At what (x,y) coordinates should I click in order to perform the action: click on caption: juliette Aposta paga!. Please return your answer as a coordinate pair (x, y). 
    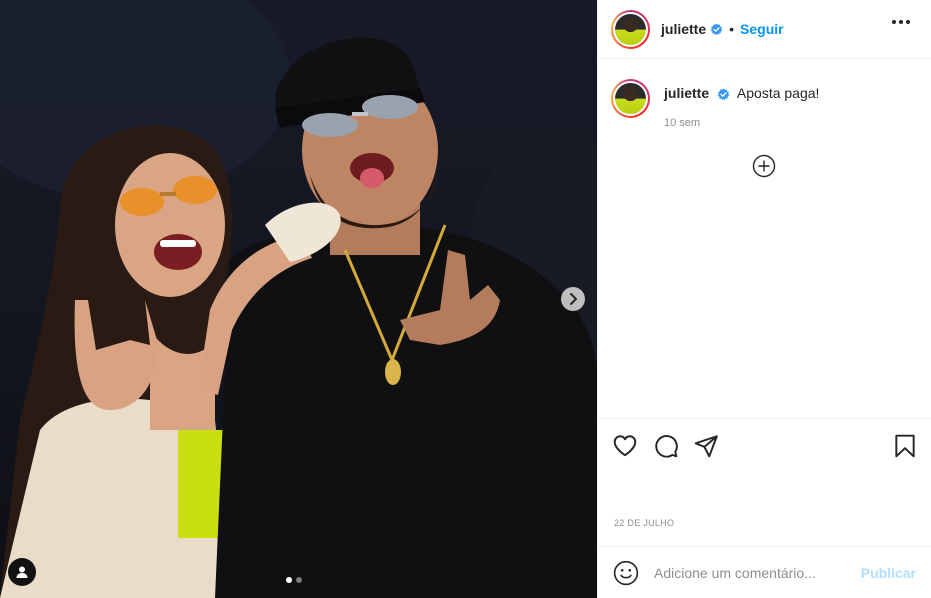
    Looking at the image, I should click on (715, 98).